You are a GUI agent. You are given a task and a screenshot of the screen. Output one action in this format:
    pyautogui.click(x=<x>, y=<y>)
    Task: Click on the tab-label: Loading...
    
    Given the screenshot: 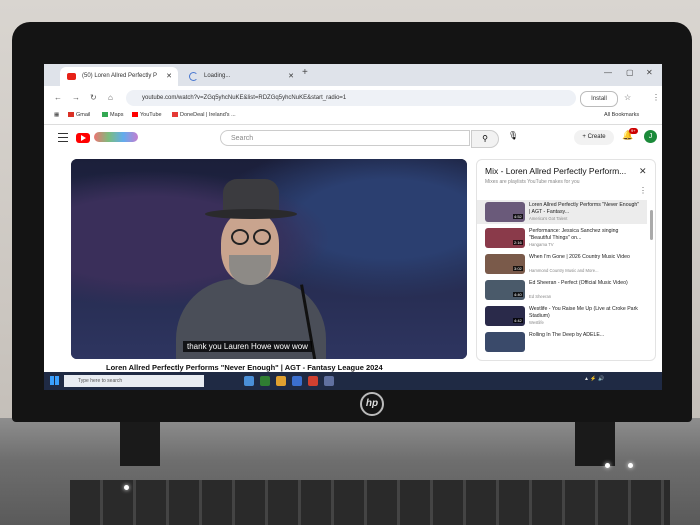 What is the action you would take?
    pyautogui.click(x=217, y=76)
    